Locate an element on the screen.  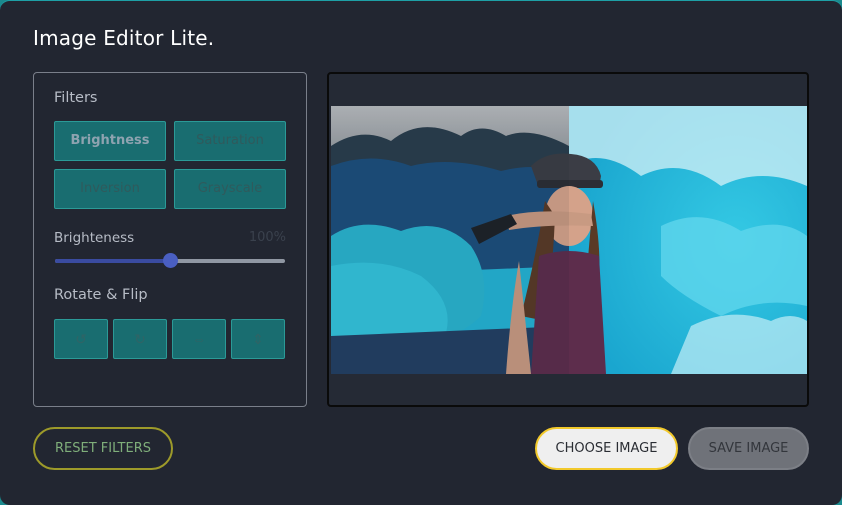
save-image-button: SAVE IMAGE is located at coordinates (748, 448).